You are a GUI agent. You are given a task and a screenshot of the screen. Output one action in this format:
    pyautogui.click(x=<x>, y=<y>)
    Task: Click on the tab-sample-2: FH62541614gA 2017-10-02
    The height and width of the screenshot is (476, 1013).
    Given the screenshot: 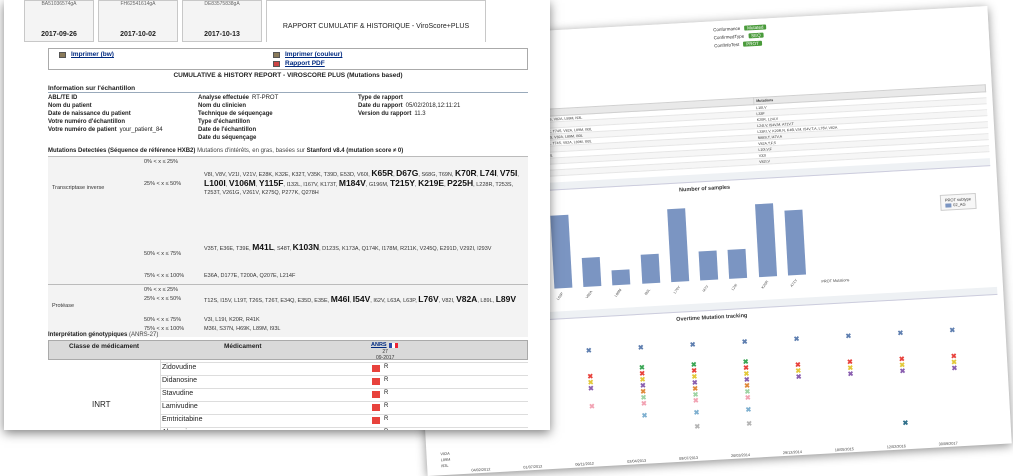 What is the action you would take?
    pyautogui.click(x=138, y=21)
    